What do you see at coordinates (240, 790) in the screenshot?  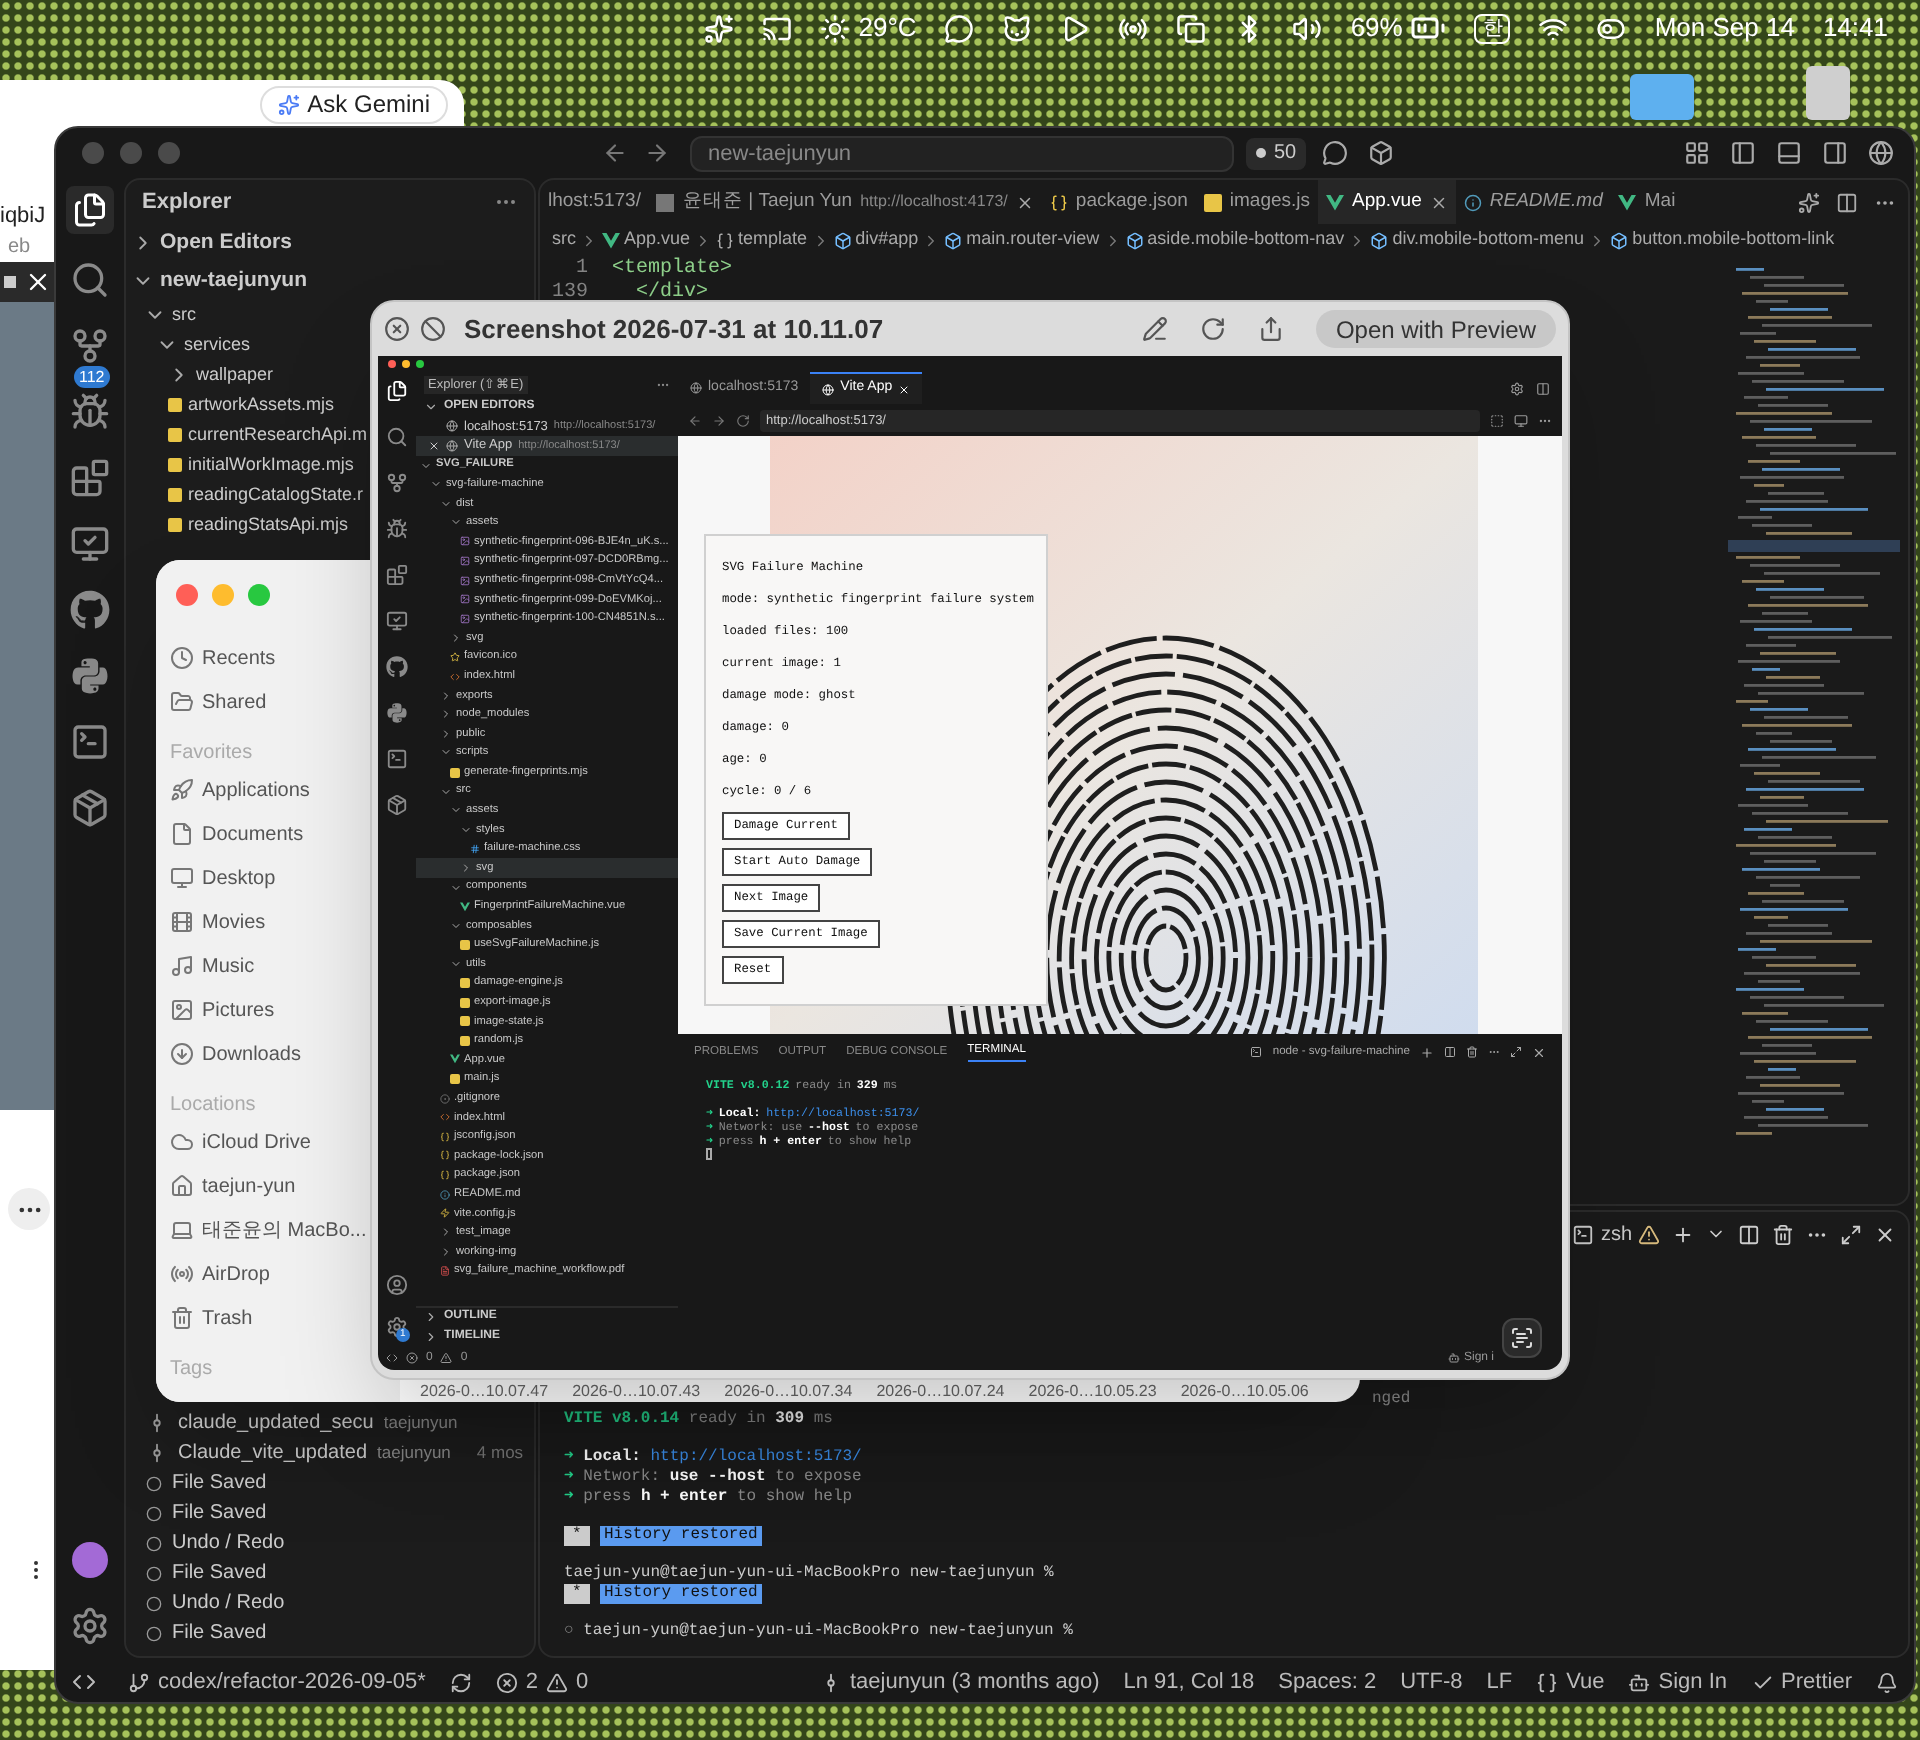 I see `finder-sidebar-item: Applications` at bounding box center [240, 790].